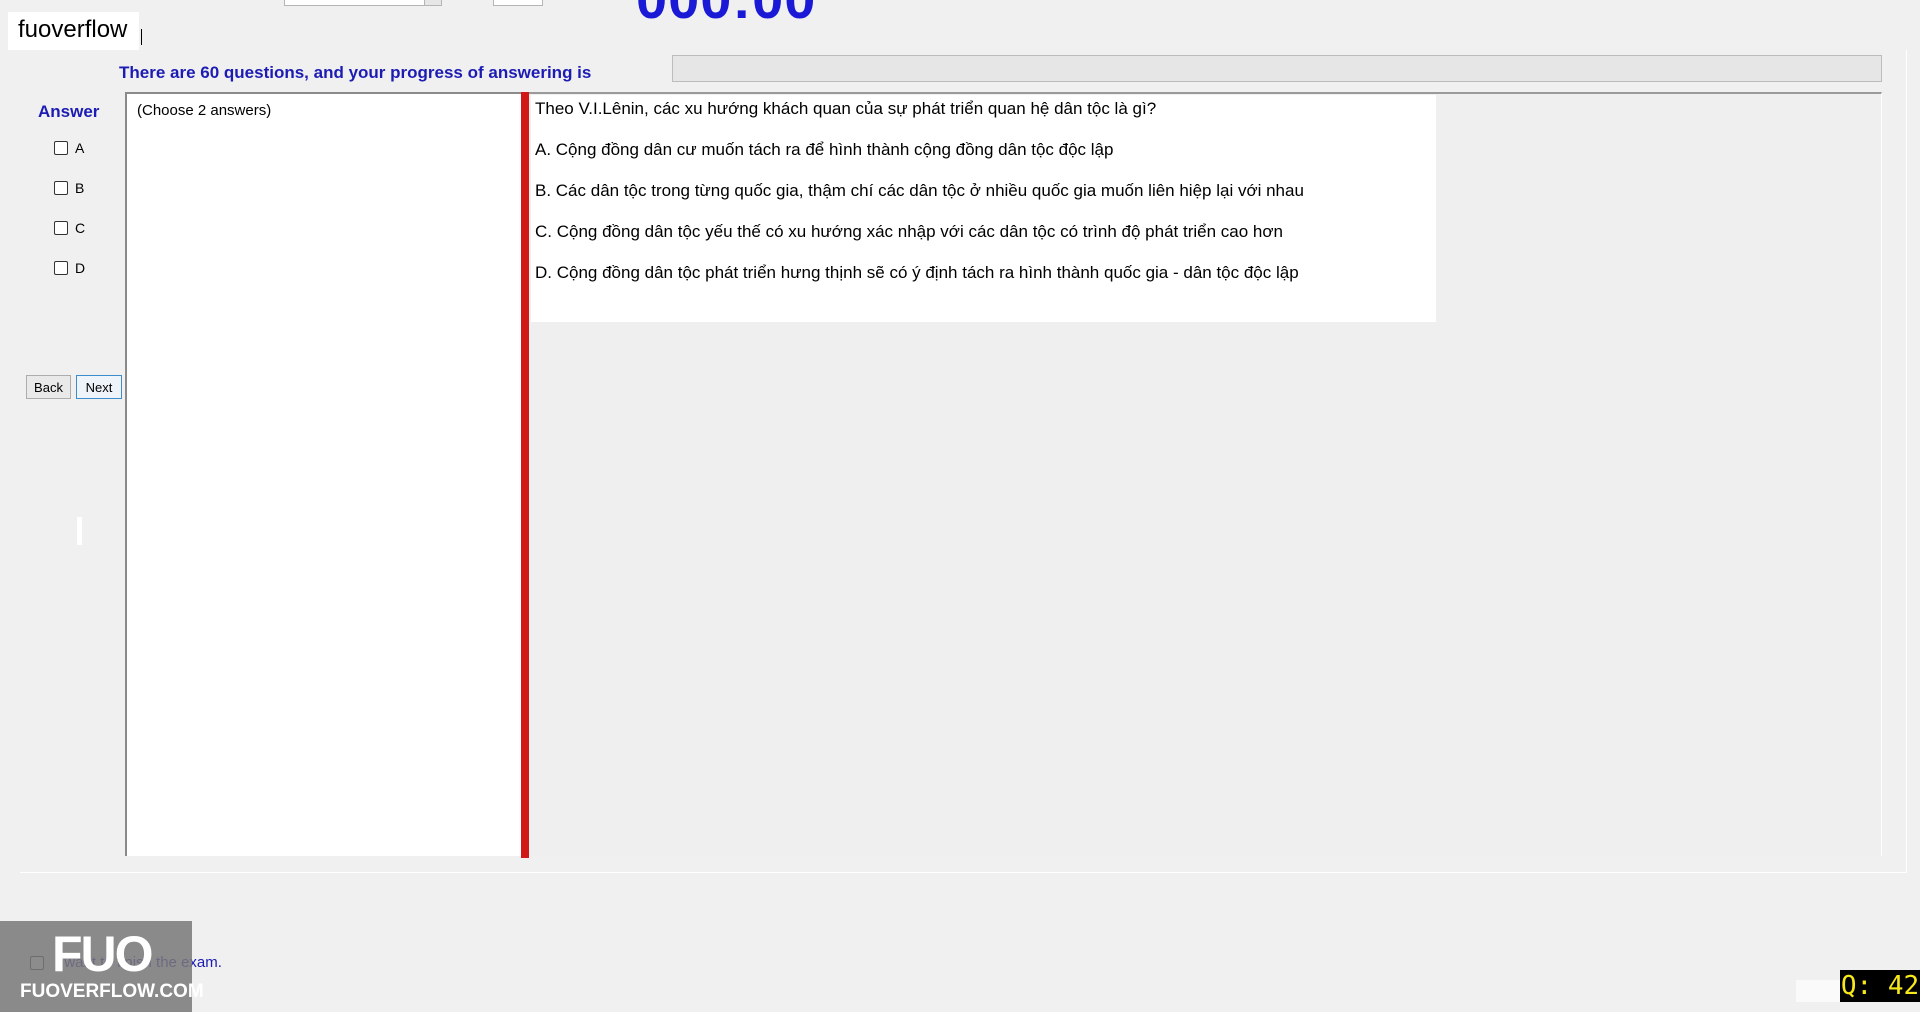 This screenshot has height=1012, width=1920. I want to click on option-label: D, so click(80, 268).